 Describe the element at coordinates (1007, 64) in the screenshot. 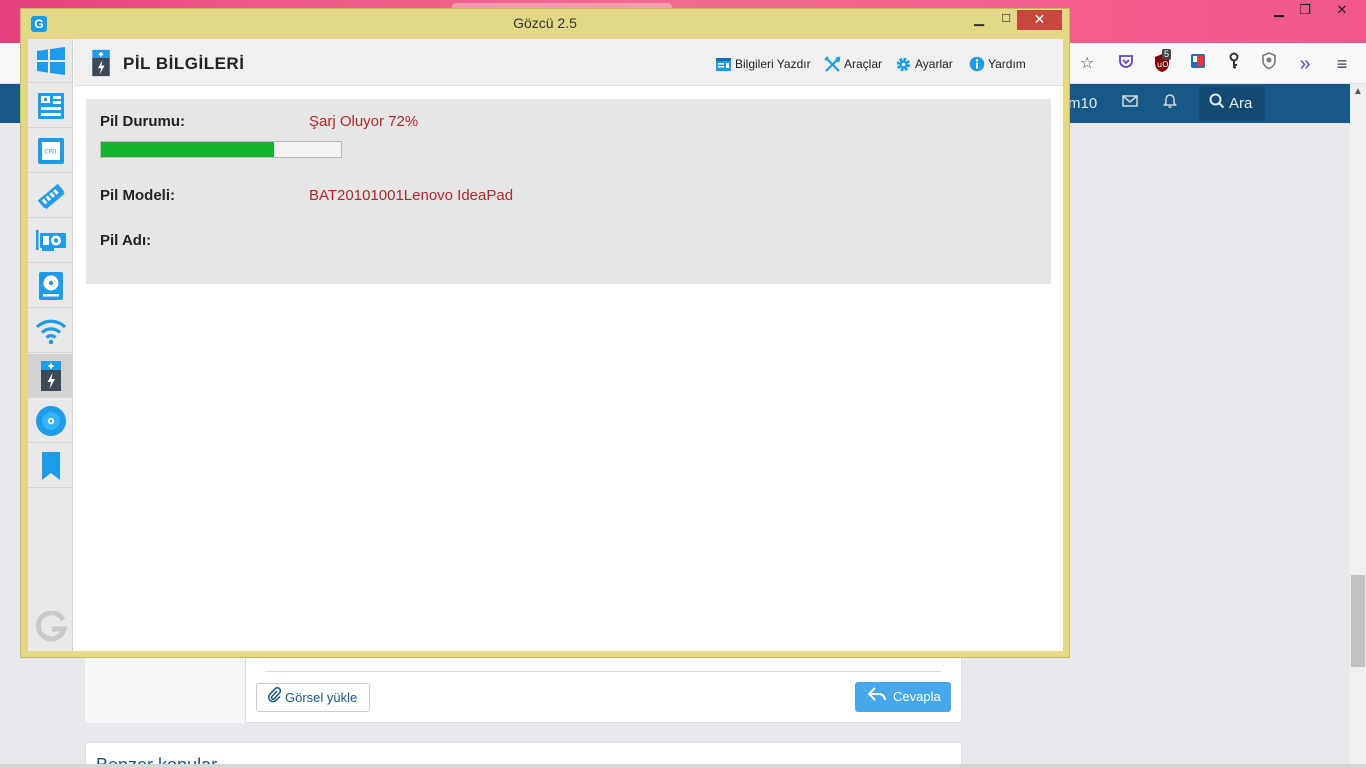

I see `help-label: Yardım` at that location.